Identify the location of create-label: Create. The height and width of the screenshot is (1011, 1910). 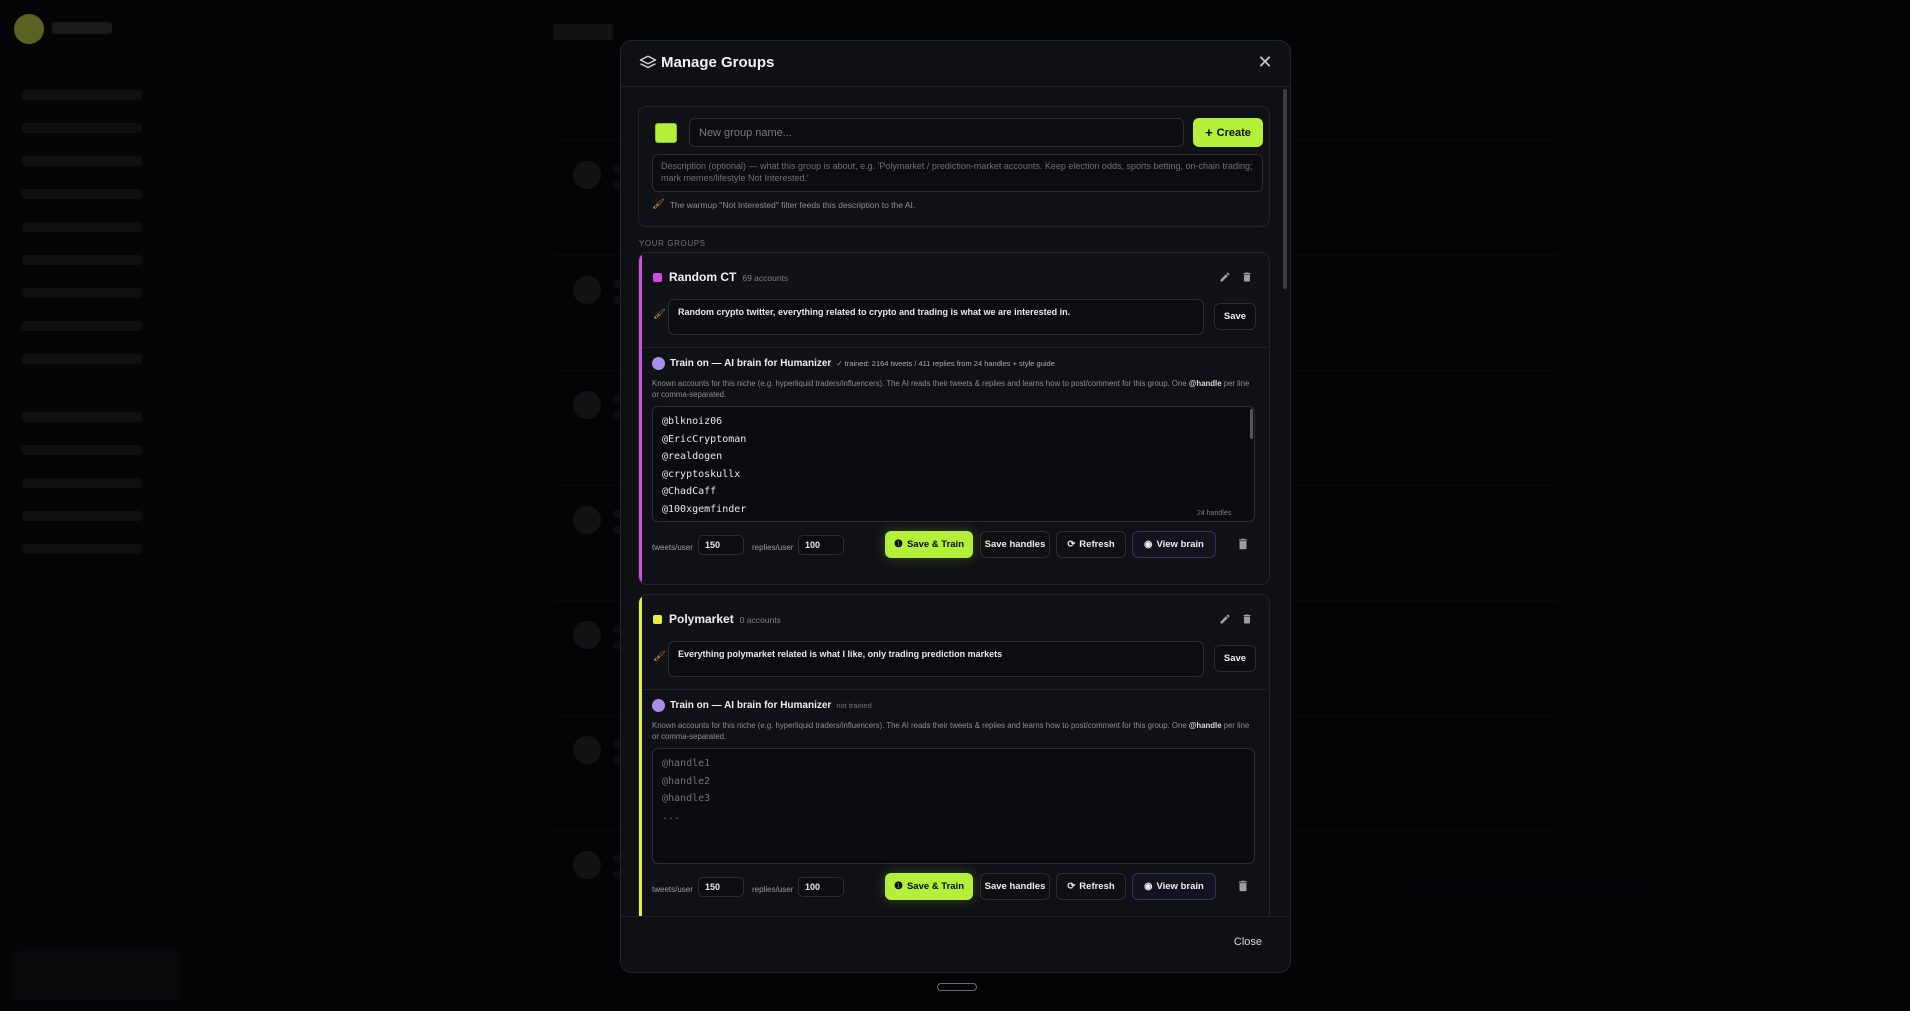
(1233, 132).